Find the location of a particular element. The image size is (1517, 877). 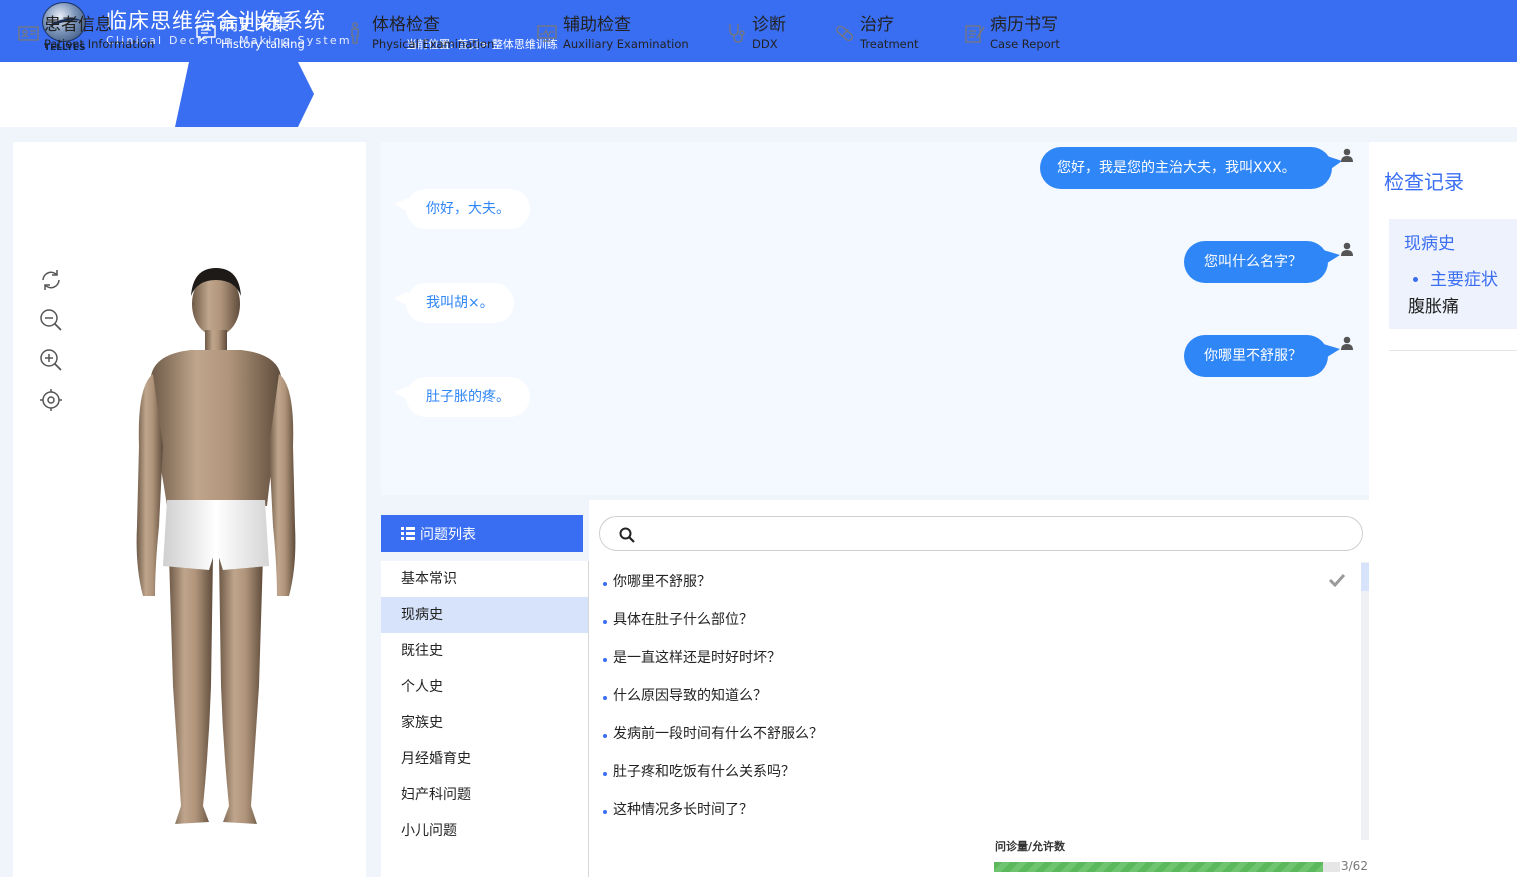

question-item: 具体在肚子什么部位？ is located at coordinates (678, 619).